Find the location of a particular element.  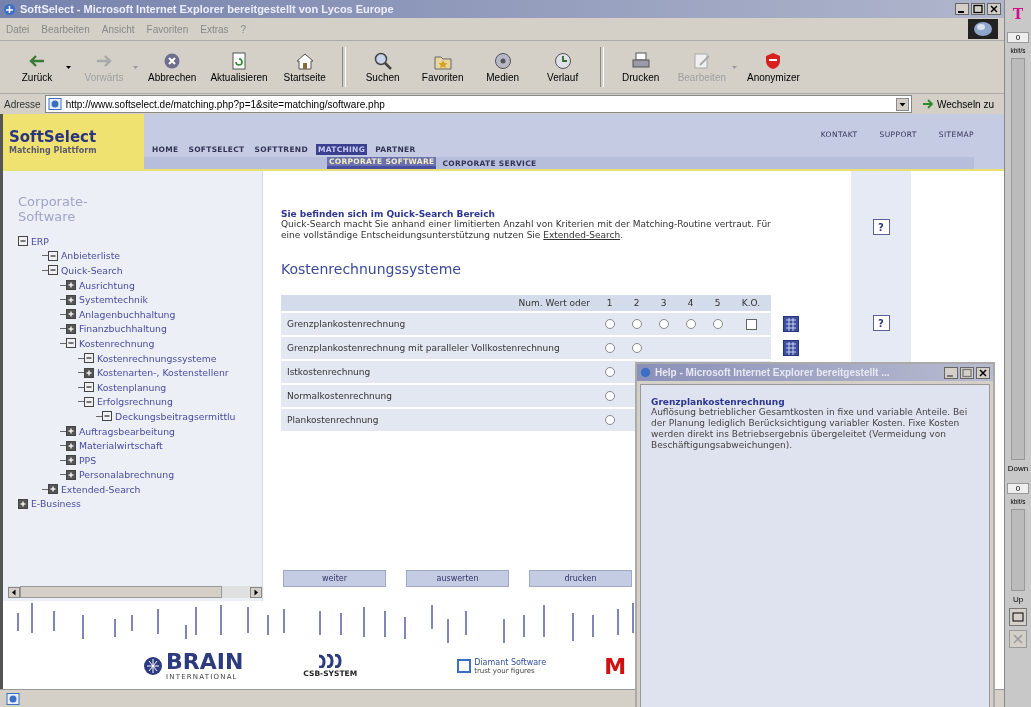

criterion-label: Grenzplankostenrechnung is located at coordinates (346, 324).